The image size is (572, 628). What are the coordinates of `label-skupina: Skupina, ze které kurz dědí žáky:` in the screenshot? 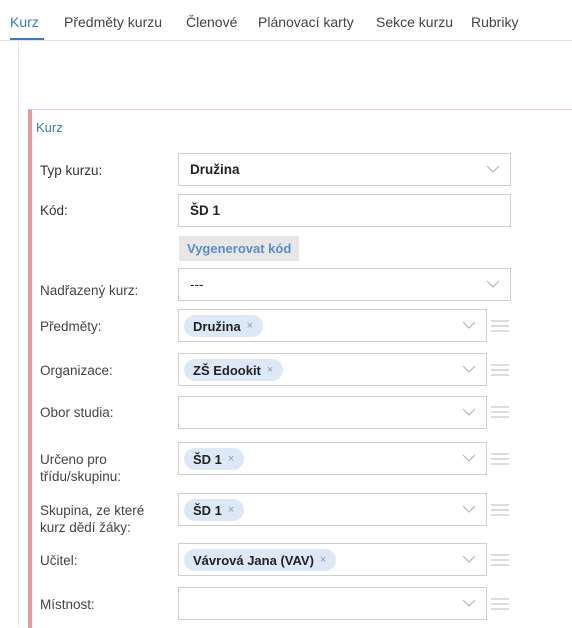 It's located at (92, 519).